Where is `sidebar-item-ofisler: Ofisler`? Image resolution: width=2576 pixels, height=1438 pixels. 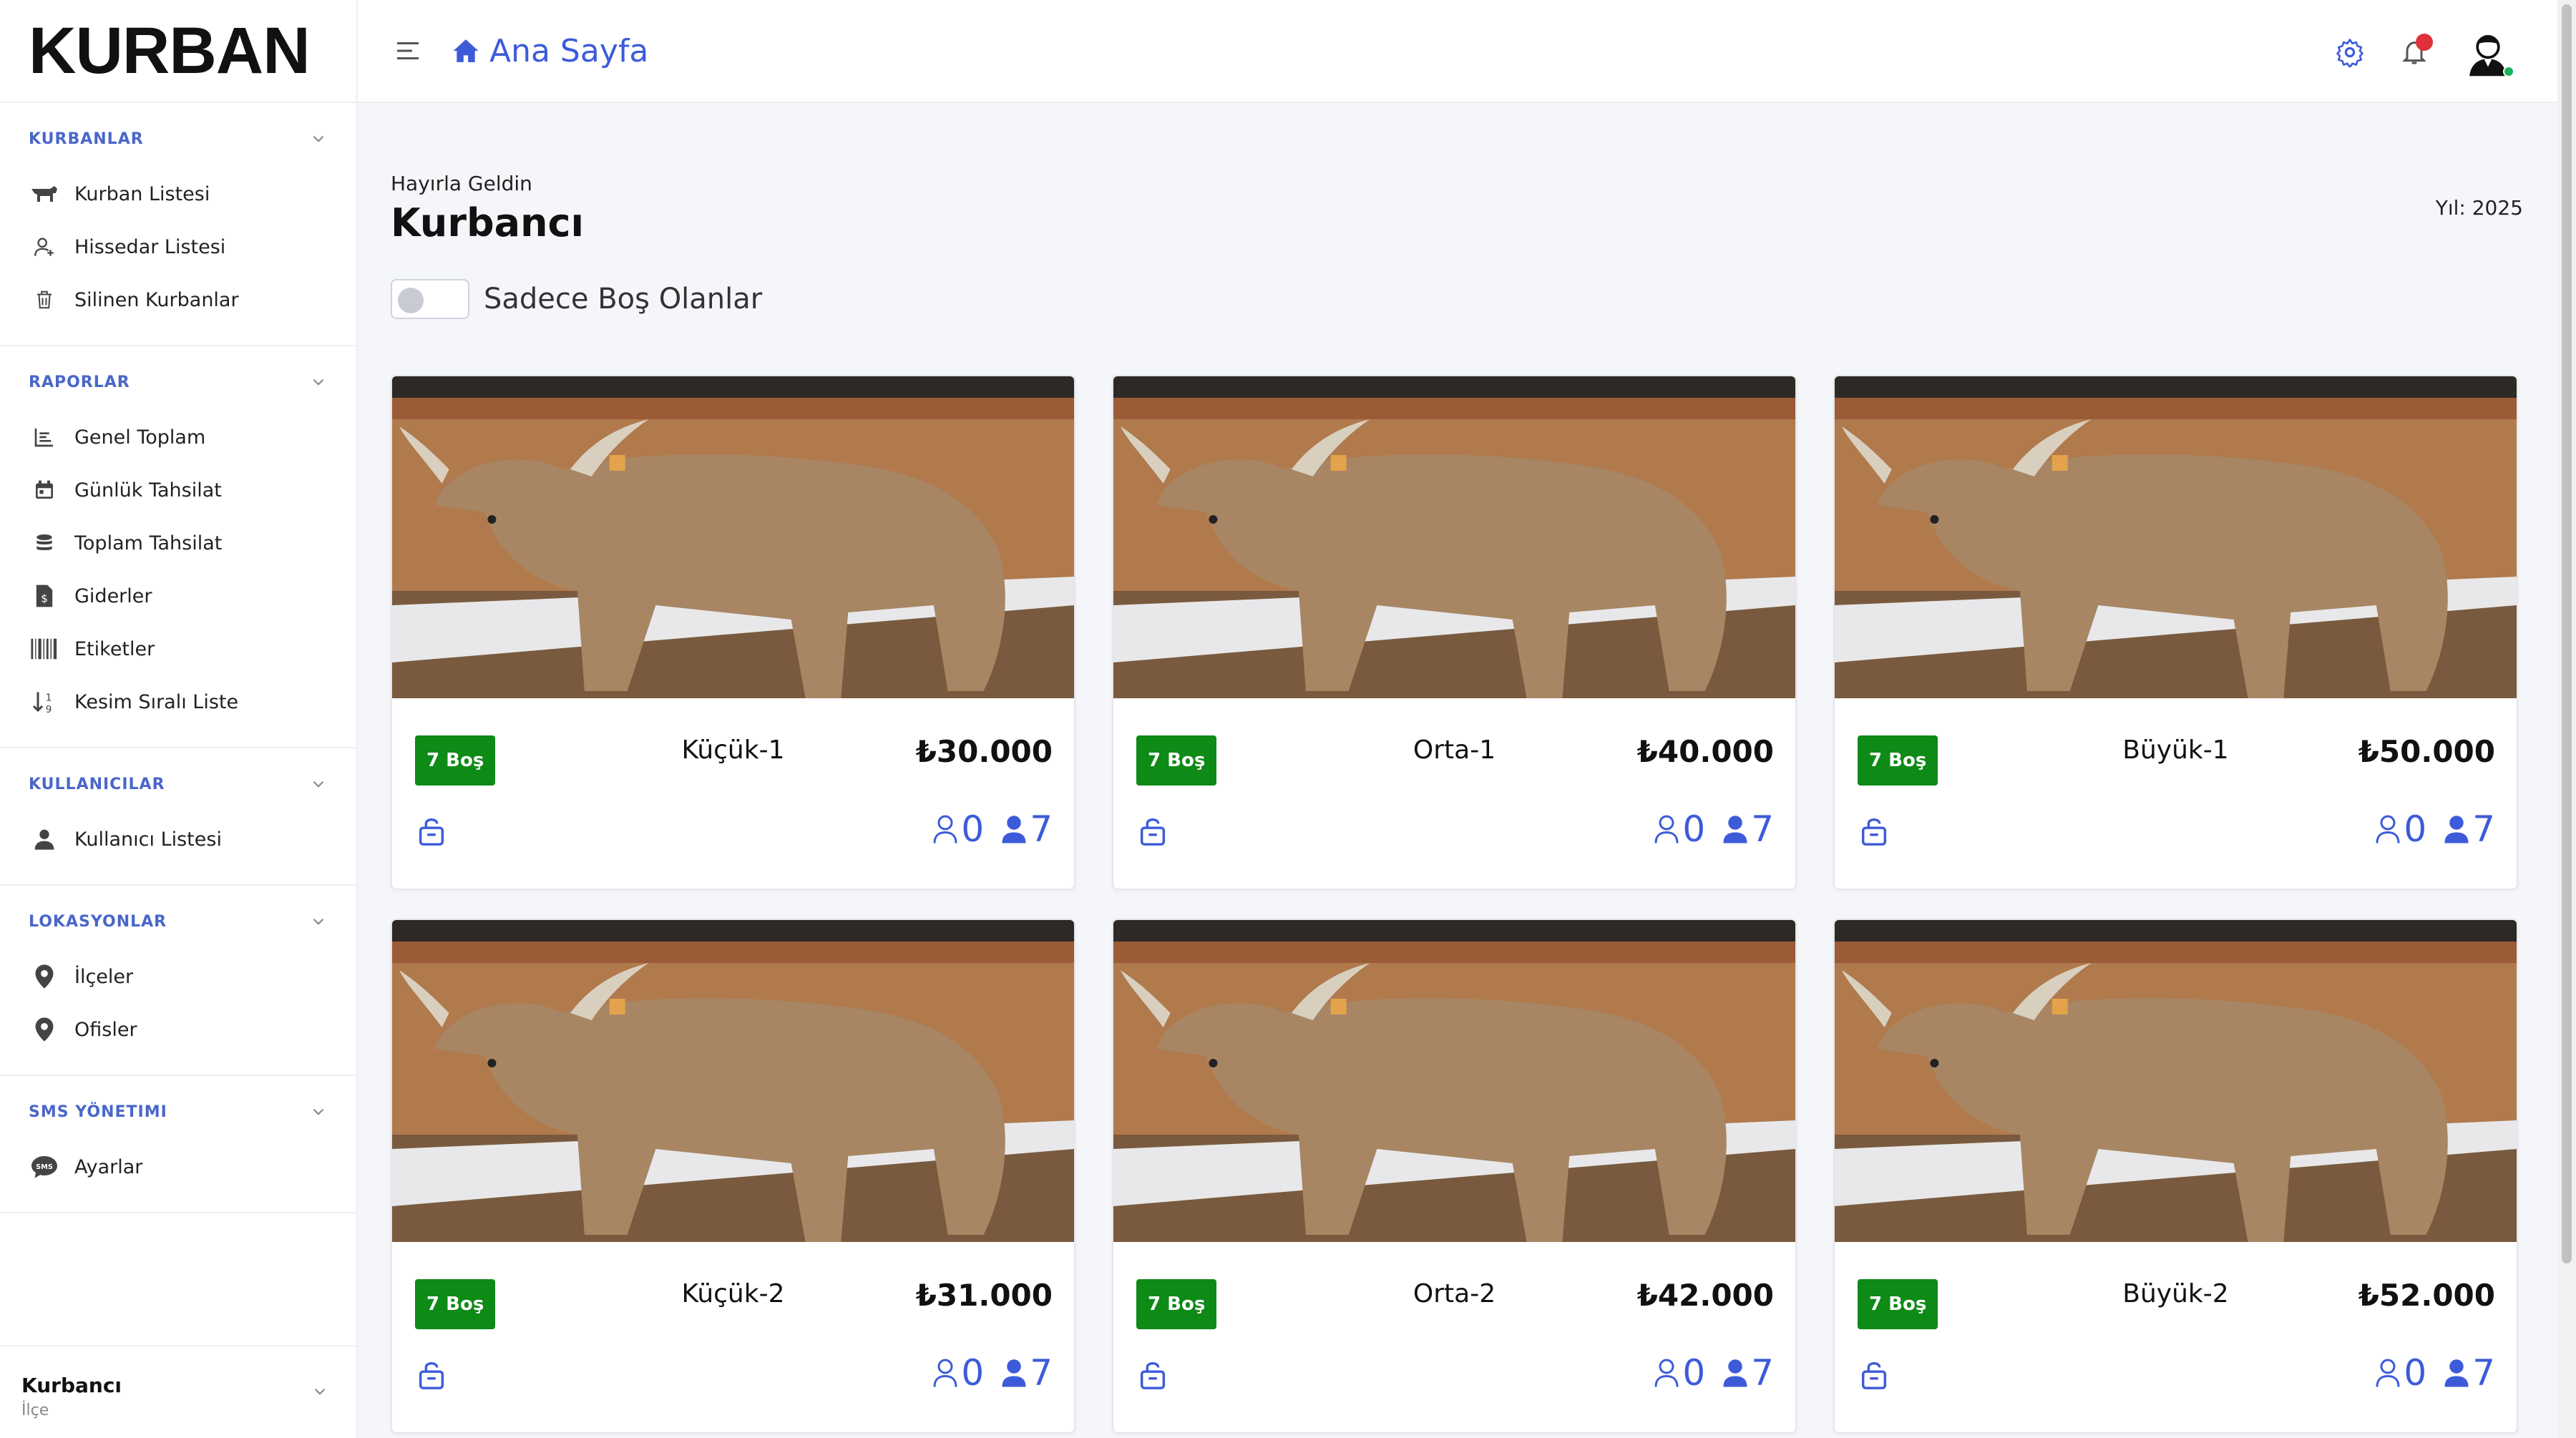 sidebar-item-ofisler: Ofisler is located at coordinates (178, 1029).